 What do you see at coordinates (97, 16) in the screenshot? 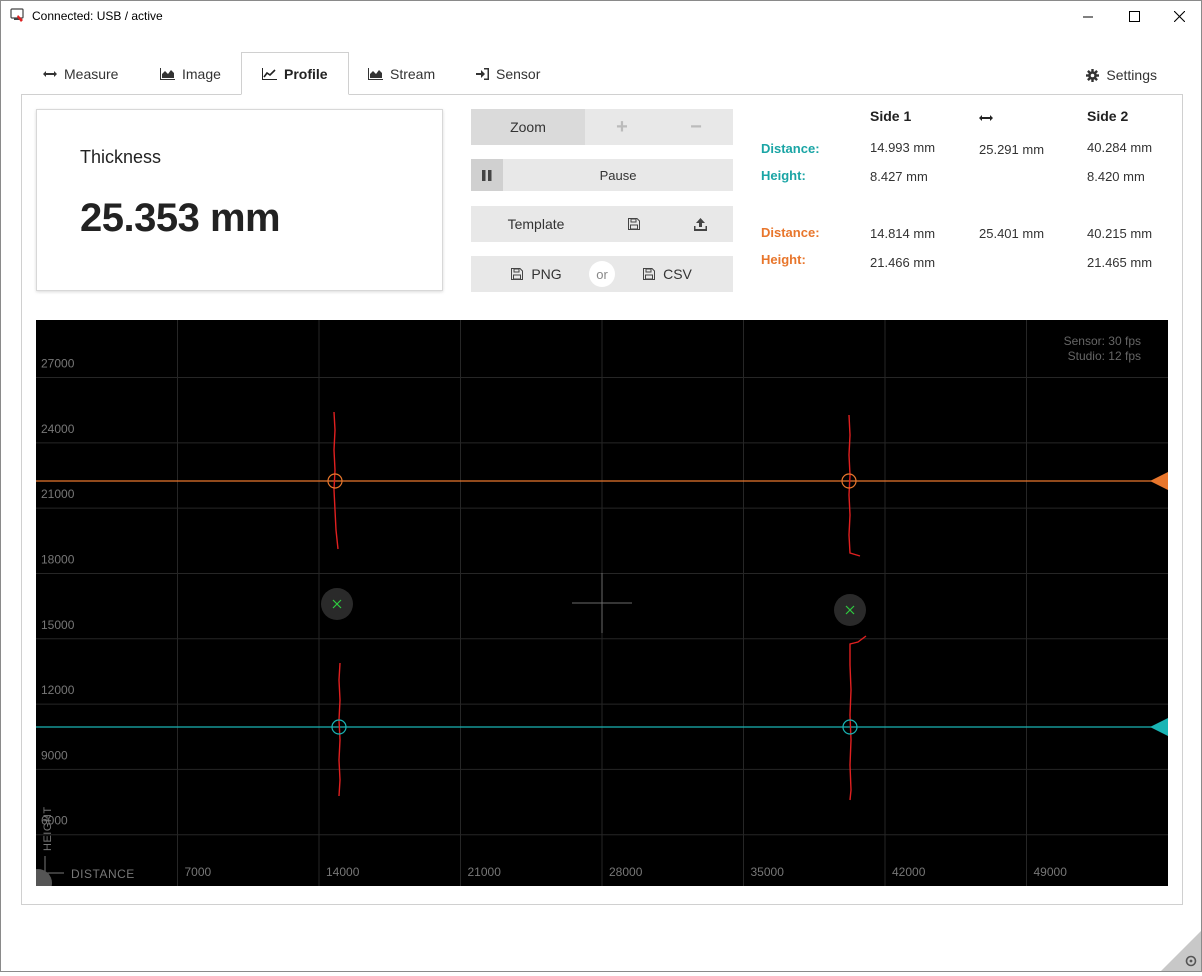
I see `window-title: Connected: USB / active` at bounding box center [97, 16].